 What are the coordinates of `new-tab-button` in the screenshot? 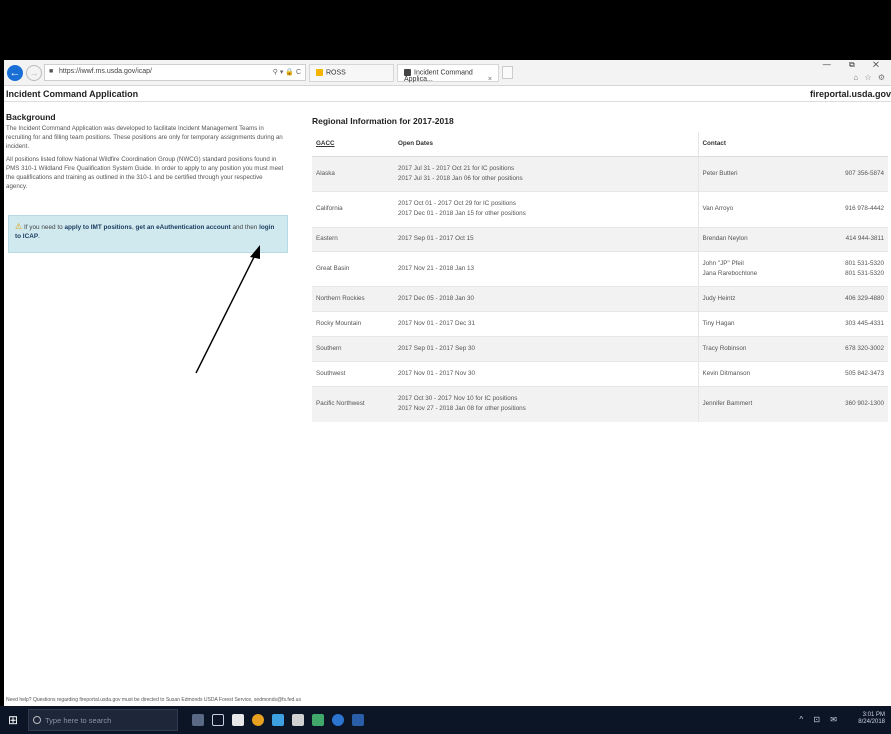 It's located at (507, 72).